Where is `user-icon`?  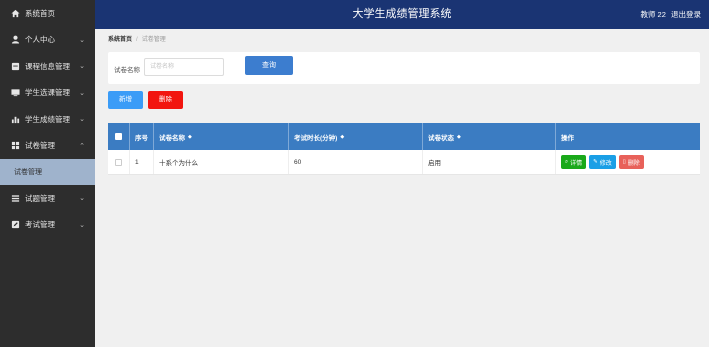
user-icon is located at coordinates (15, 40).